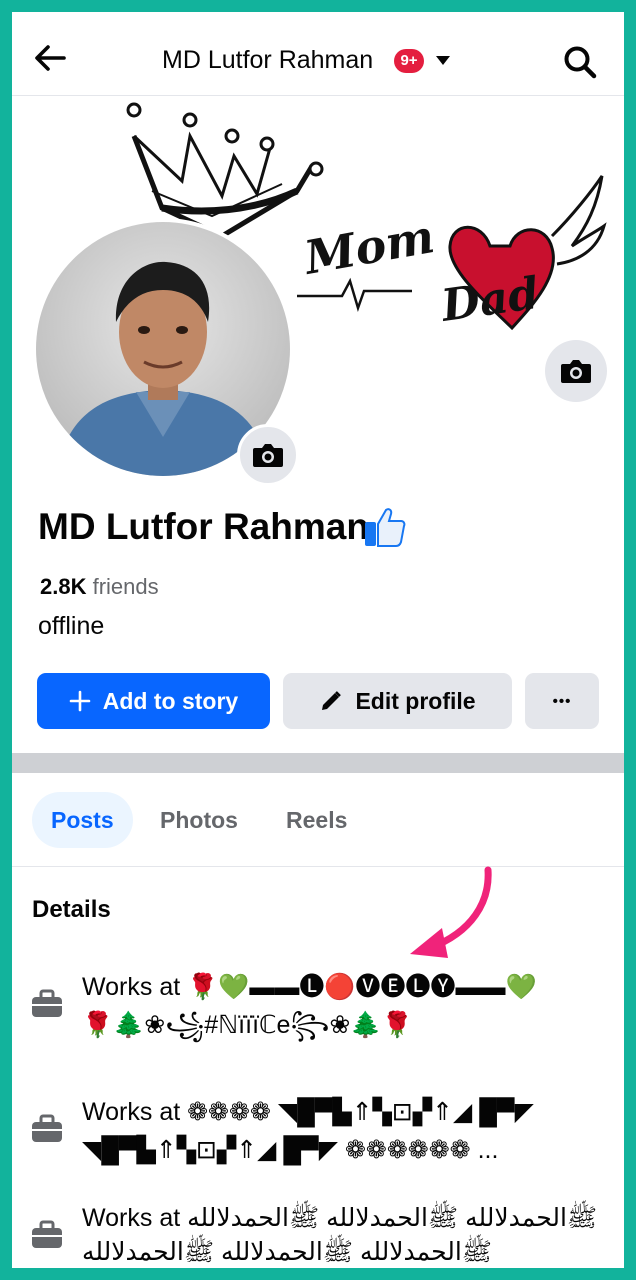 This screenshot has width=636, height=1280. What do you see at coordinates (318, 763) in the screenshot?
I see `section-divider` at bounding box center [318, 763].